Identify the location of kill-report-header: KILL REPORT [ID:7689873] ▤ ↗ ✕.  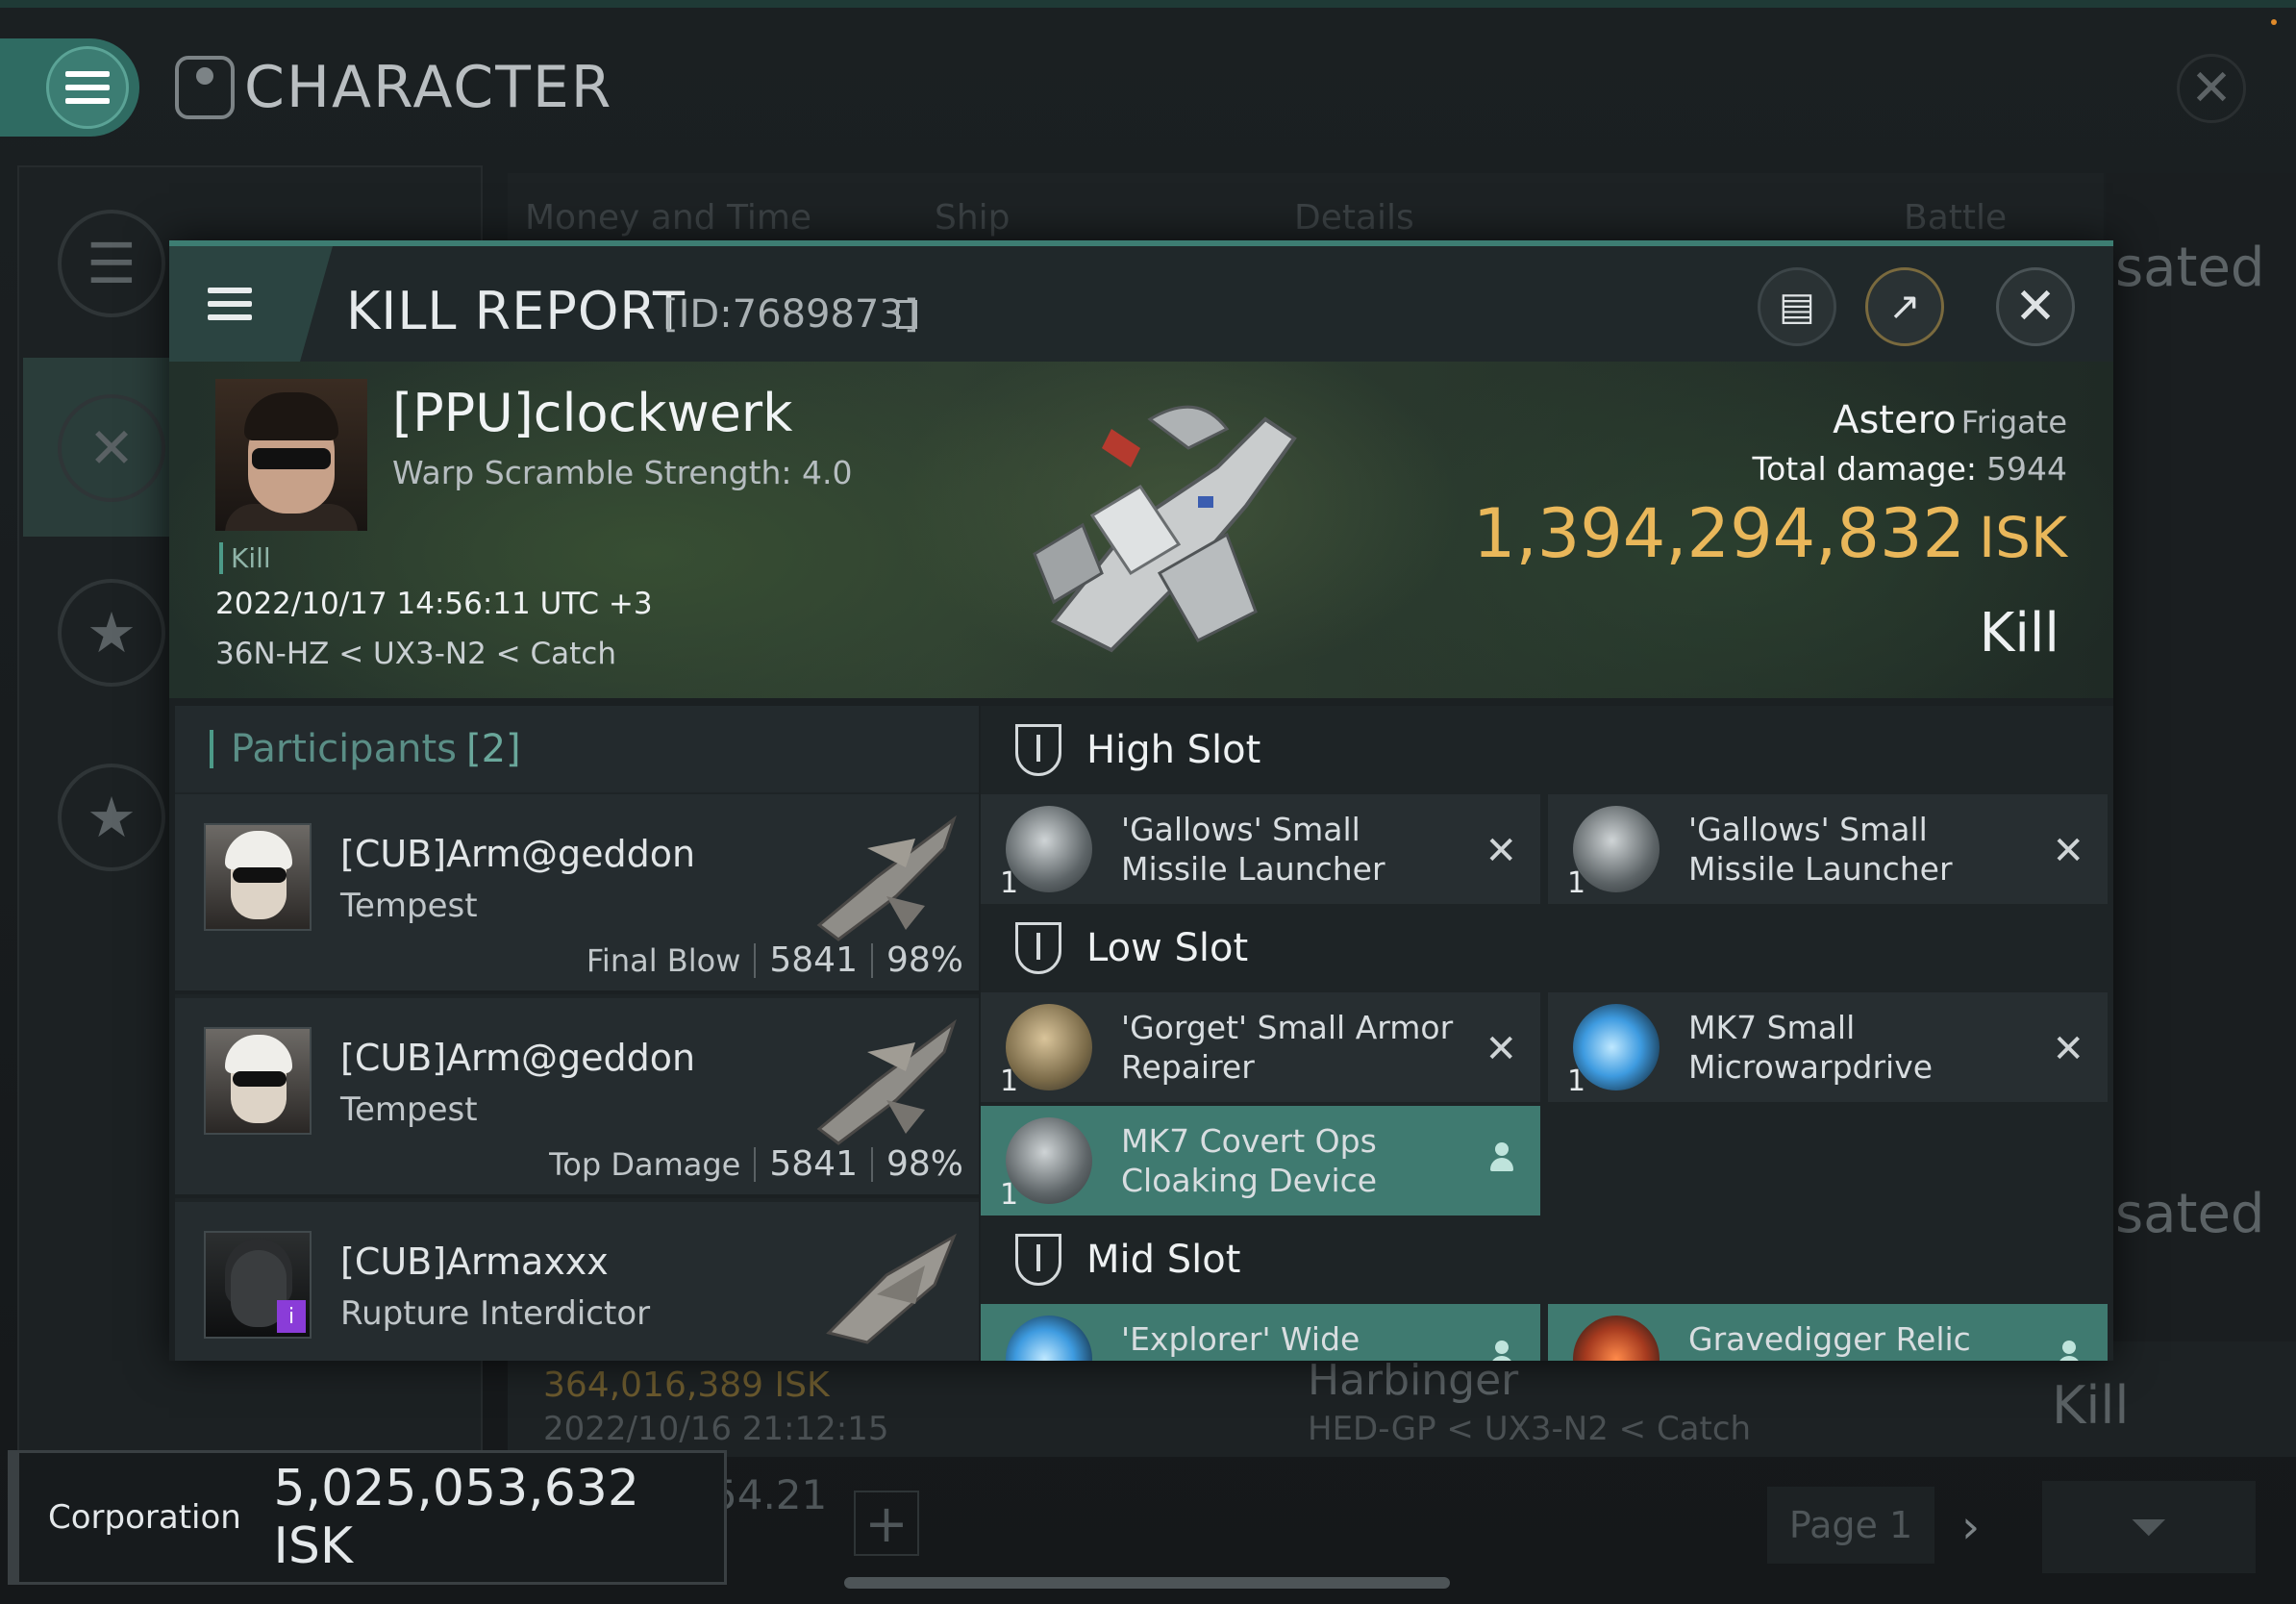
(1141, 304).